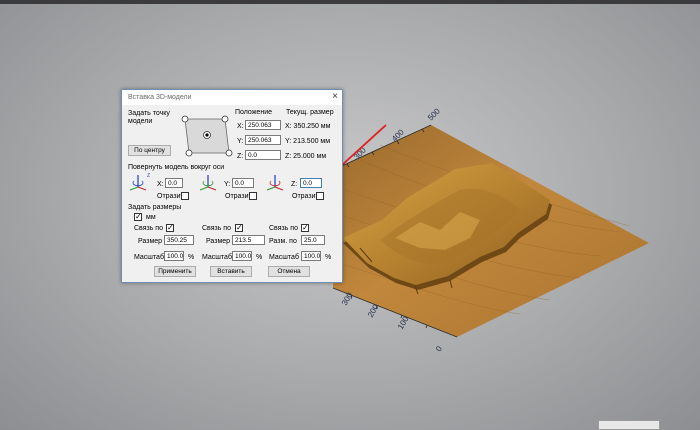 This screenshot has height=430, width=700. What do you see at coordinates (434, 114) in the screenshot?
I see `ruler-label-500: 500` at bounding box center [434, 114].